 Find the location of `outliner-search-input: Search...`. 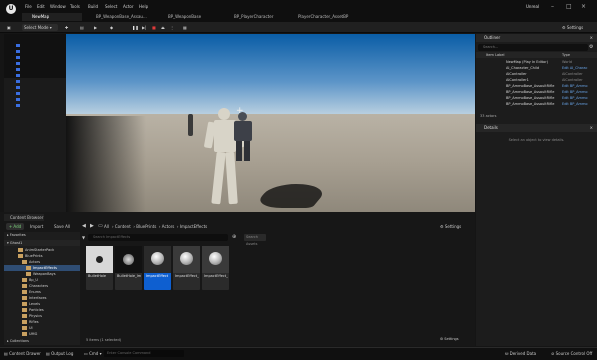

outliner-search-input: Search... is located at coordinates (533, 47).